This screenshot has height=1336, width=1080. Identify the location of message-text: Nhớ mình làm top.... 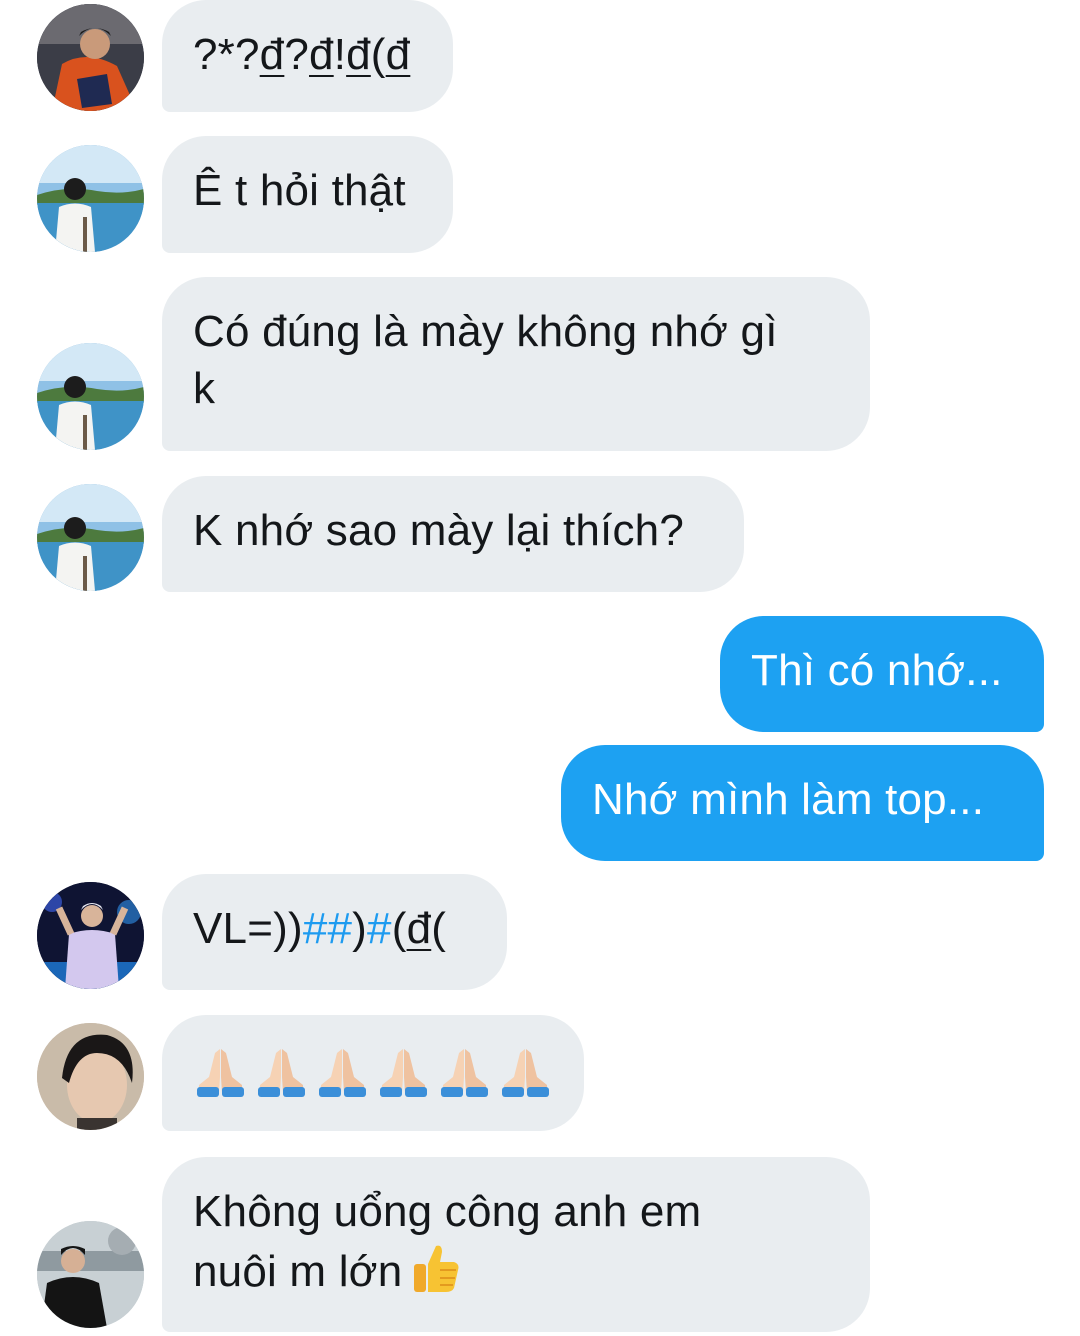
(788, 799).